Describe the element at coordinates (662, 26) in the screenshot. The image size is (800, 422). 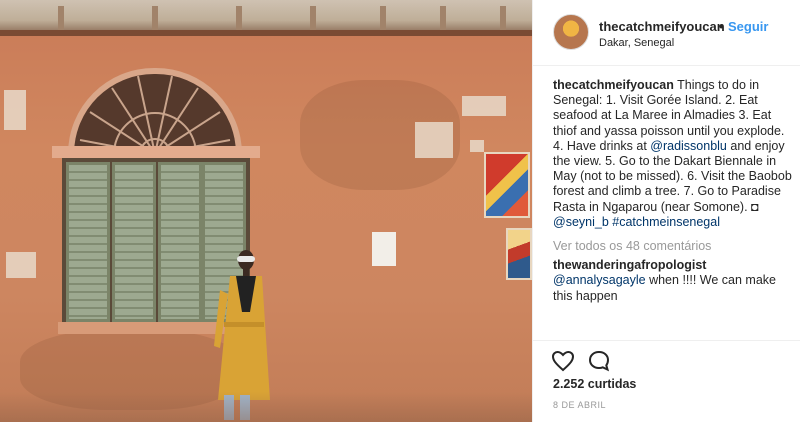
I see `author-username: thecatchmeifyoucan` at that location.